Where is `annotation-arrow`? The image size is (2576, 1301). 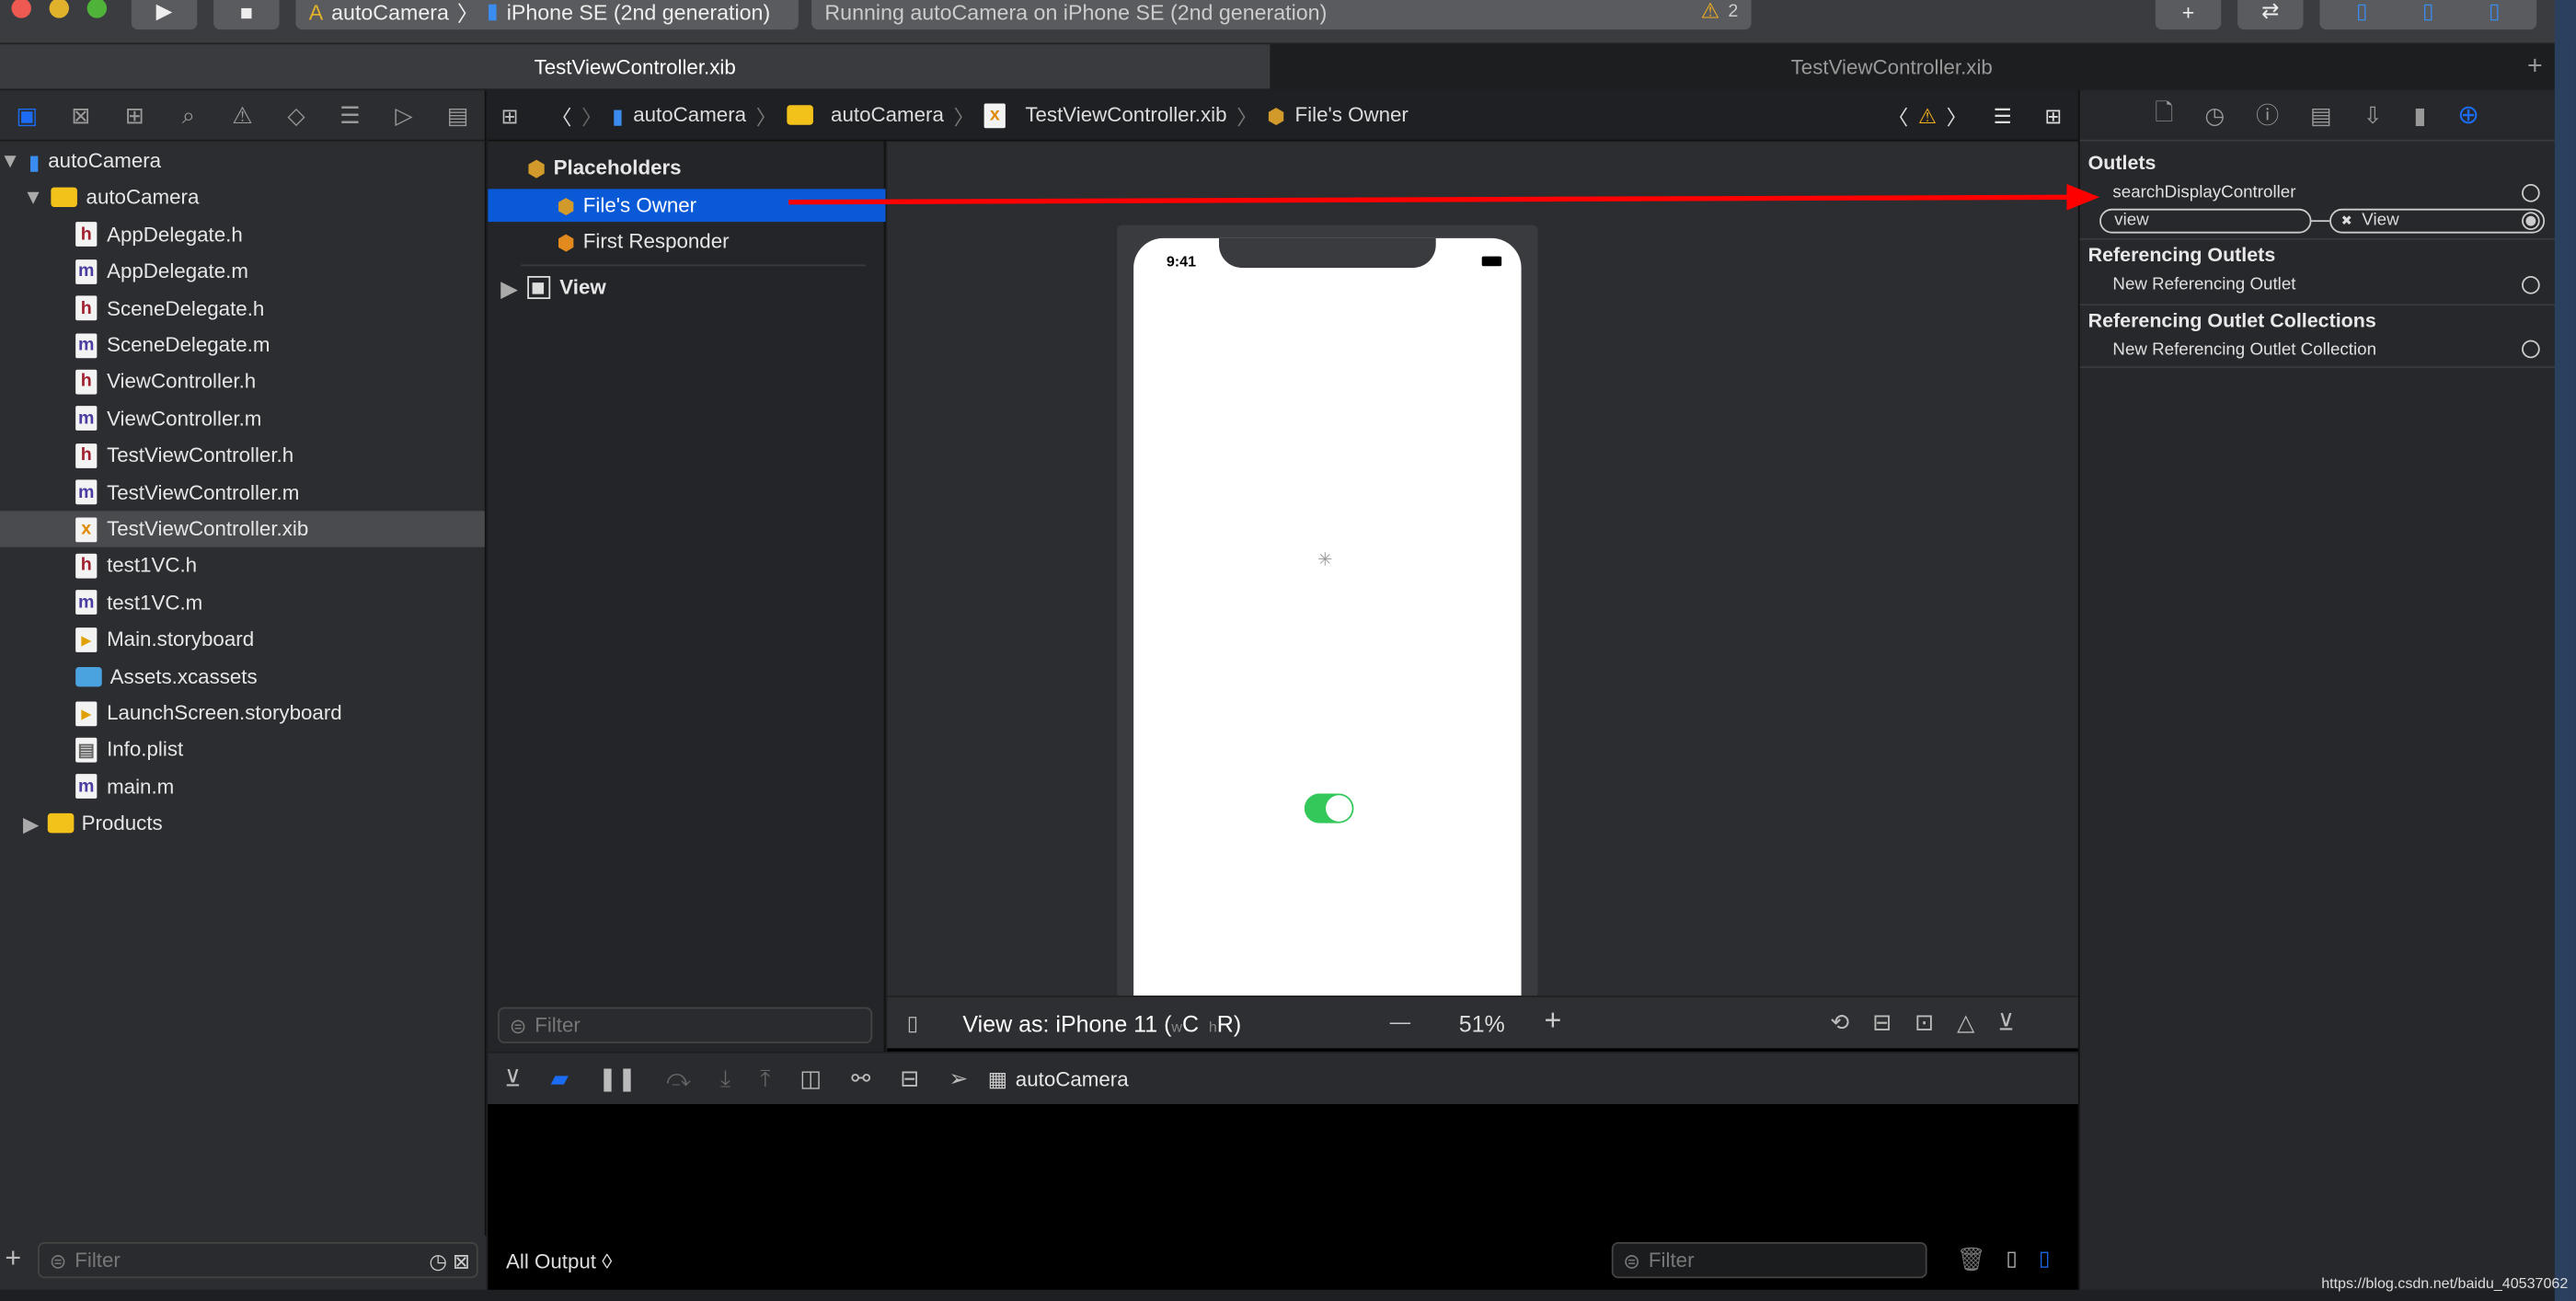
annotation-arrow is located at coordinates (1444, 197).